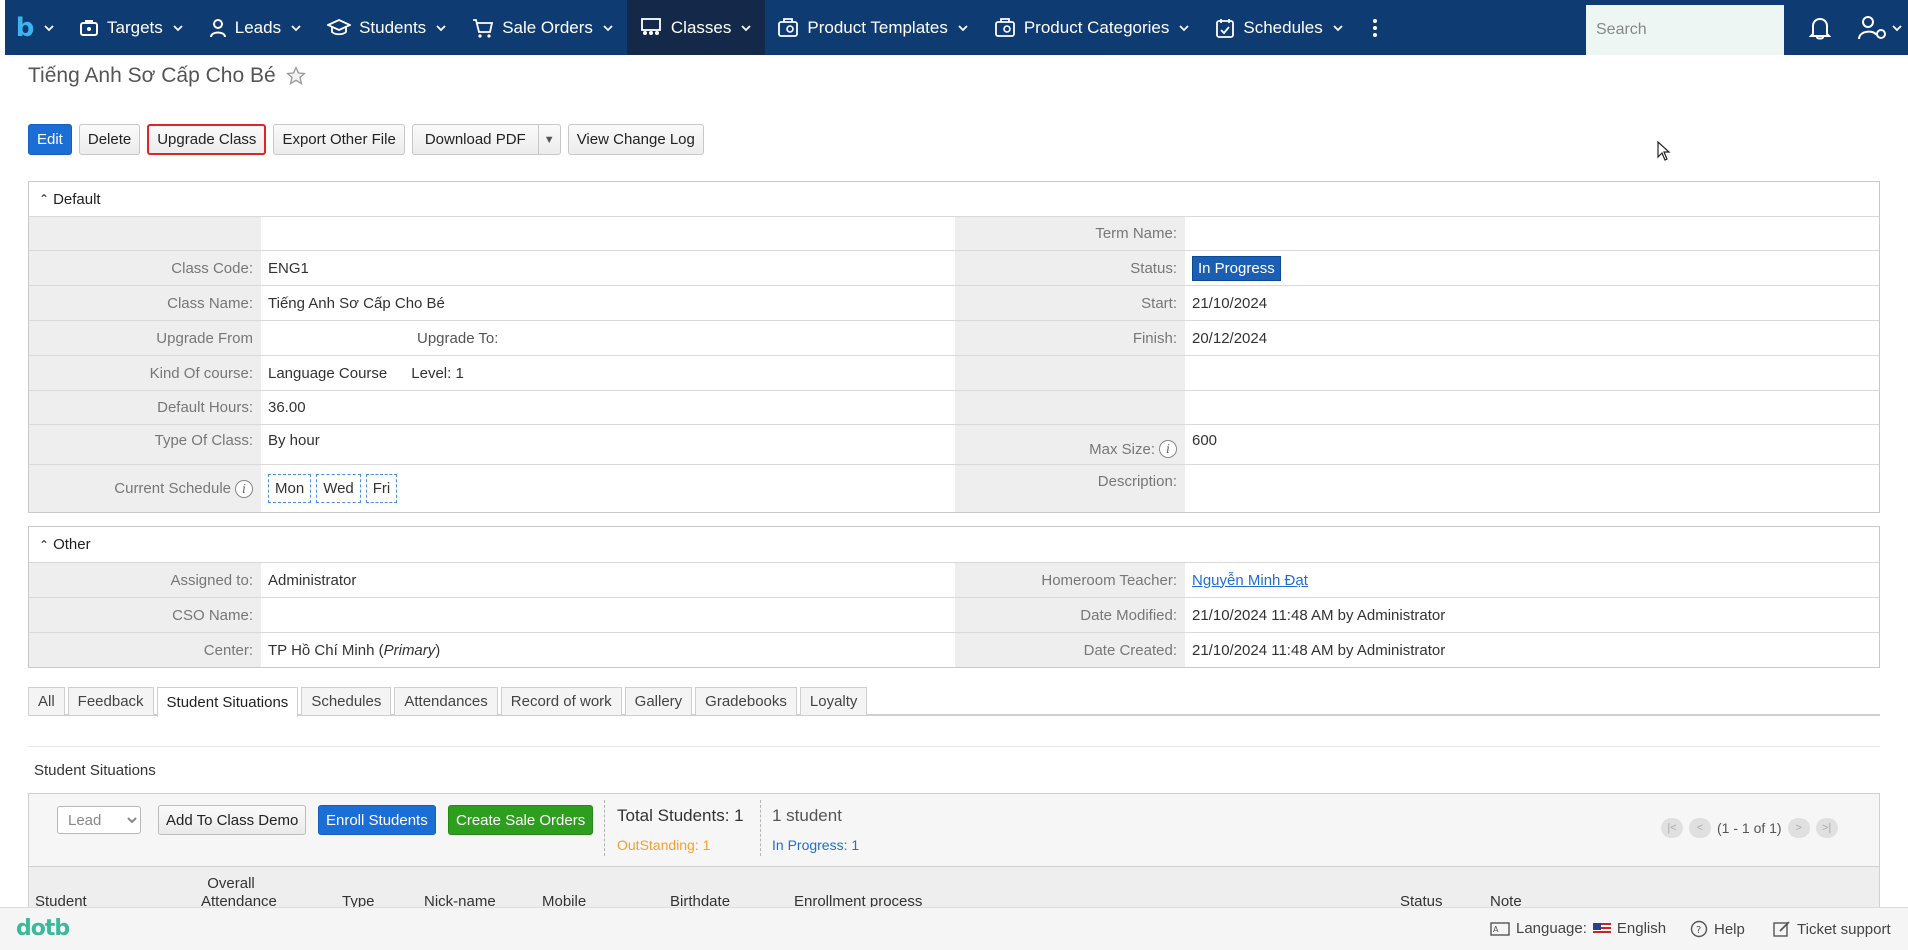  I want to click on empty-value, so click(608, 233).